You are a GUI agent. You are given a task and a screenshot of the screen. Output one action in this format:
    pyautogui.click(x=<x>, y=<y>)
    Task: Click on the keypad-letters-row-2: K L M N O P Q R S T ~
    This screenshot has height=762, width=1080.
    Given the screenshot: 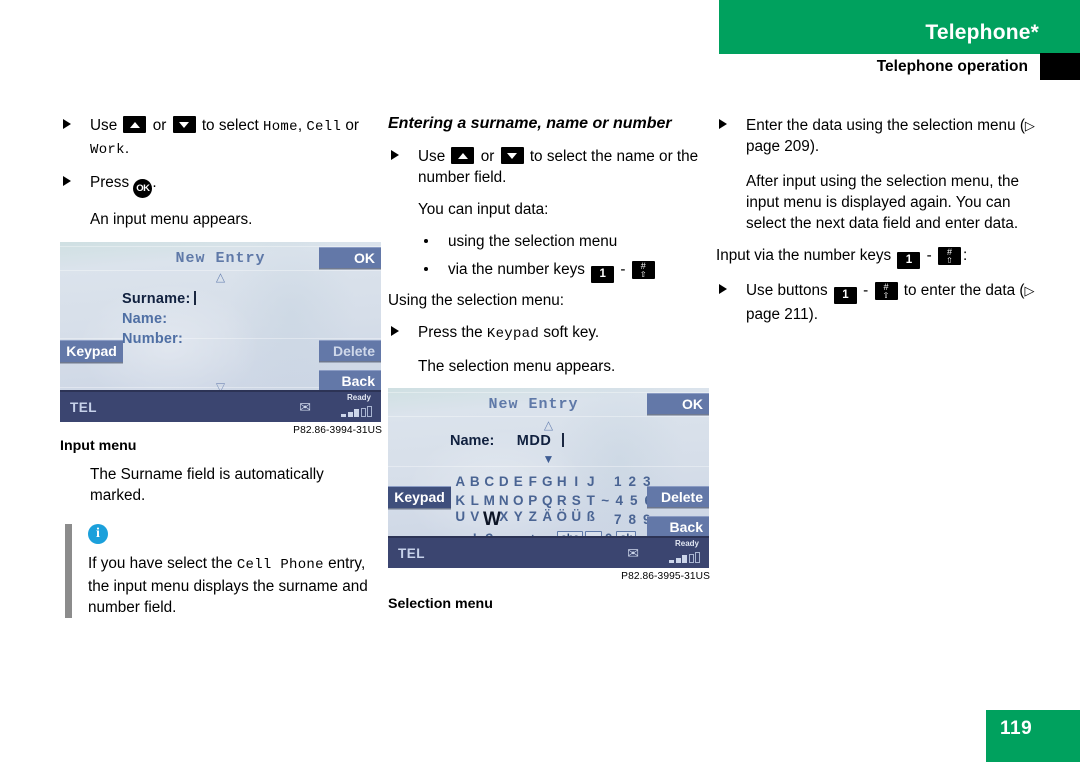 What is the action you would take?
    pyautogui.click(x=533, y=500)
    